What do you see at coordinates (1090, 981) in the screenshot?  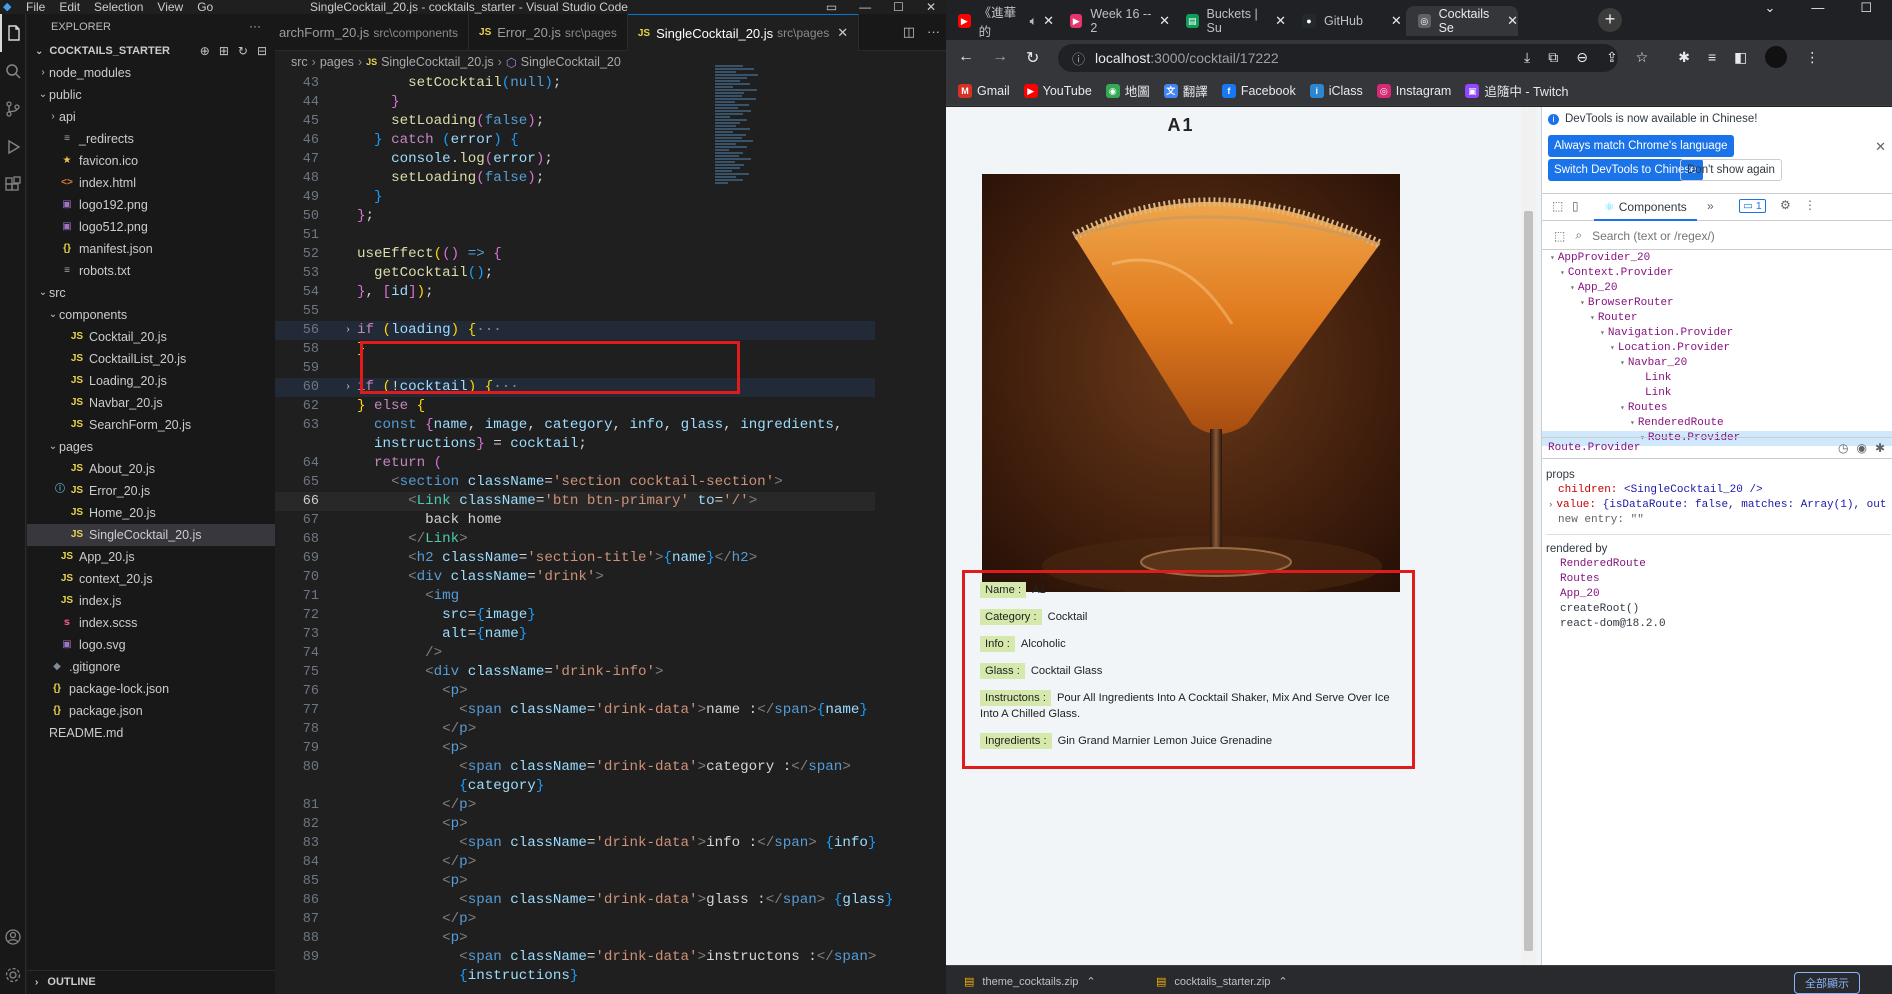 I see `chevron-up-icon: ⌃` at bounding box center [1090, 981].